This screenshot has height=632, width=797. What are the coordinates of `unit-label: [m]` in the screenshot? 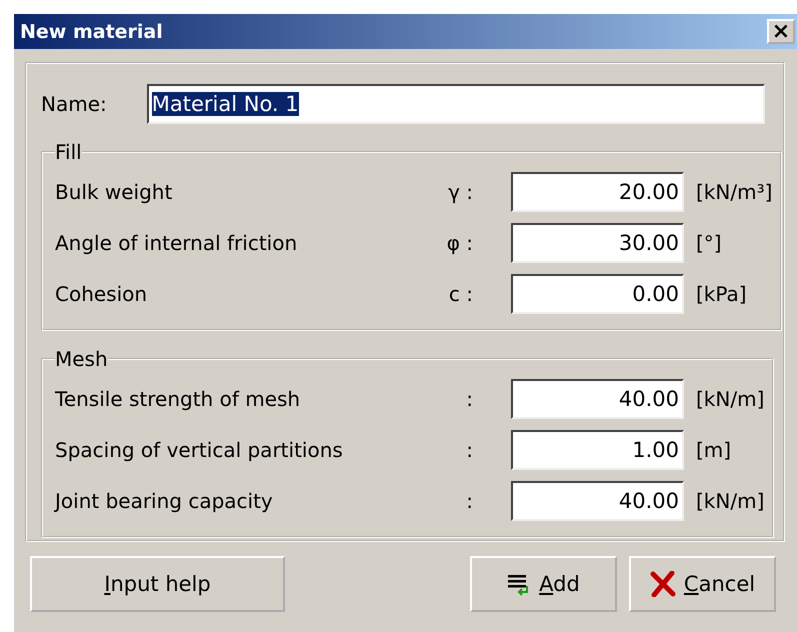 It's located at (714, 450).